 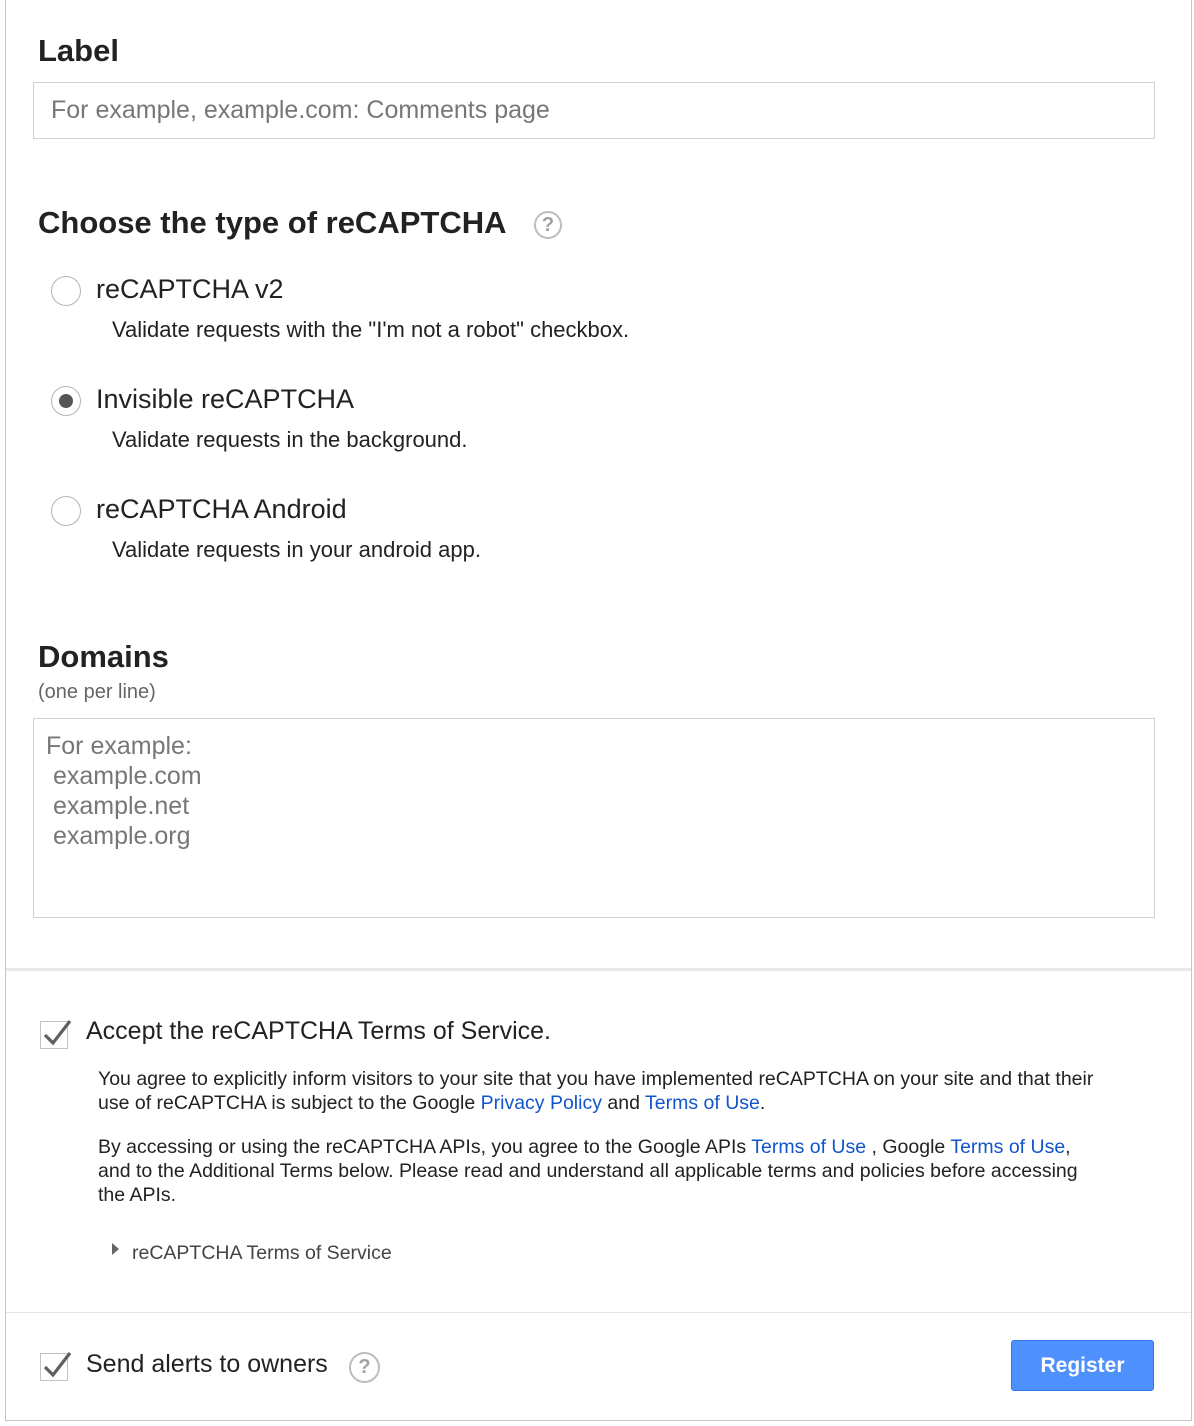 What do you see at coordinates (1082, 1365) in the screenshot?
I see `register-button: Register` at bounding box center [1082, 1365].